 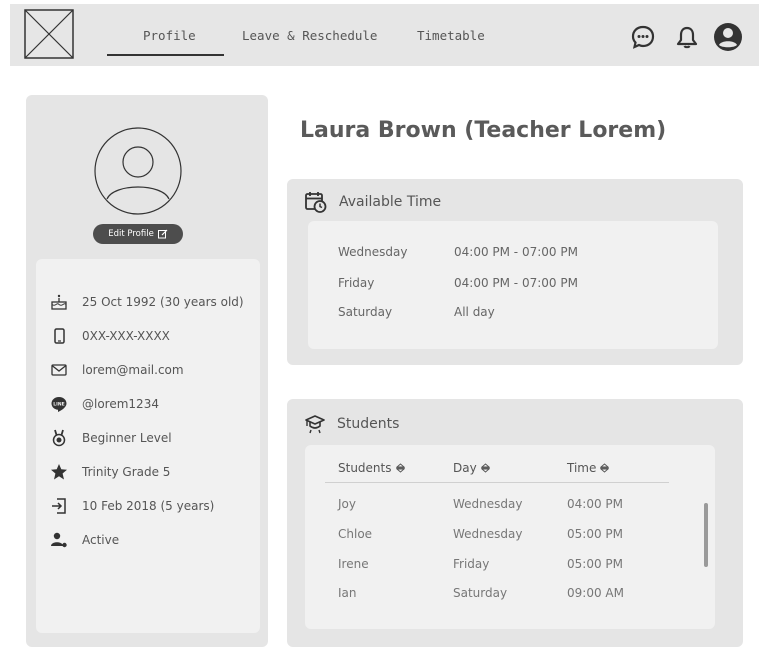 I want to click on column-header-label: Students, so click(x=365, y=468).